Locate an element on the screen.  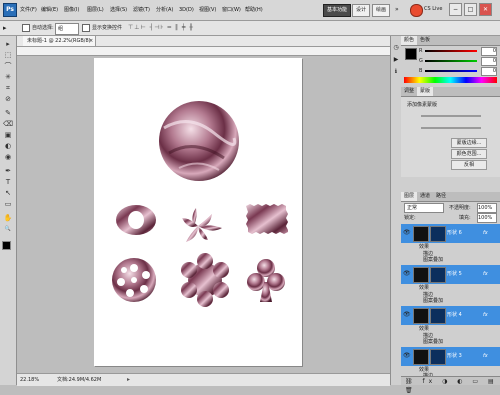
eyedropper-tool-icon: ⊘ is located at coordinates (8, 99).